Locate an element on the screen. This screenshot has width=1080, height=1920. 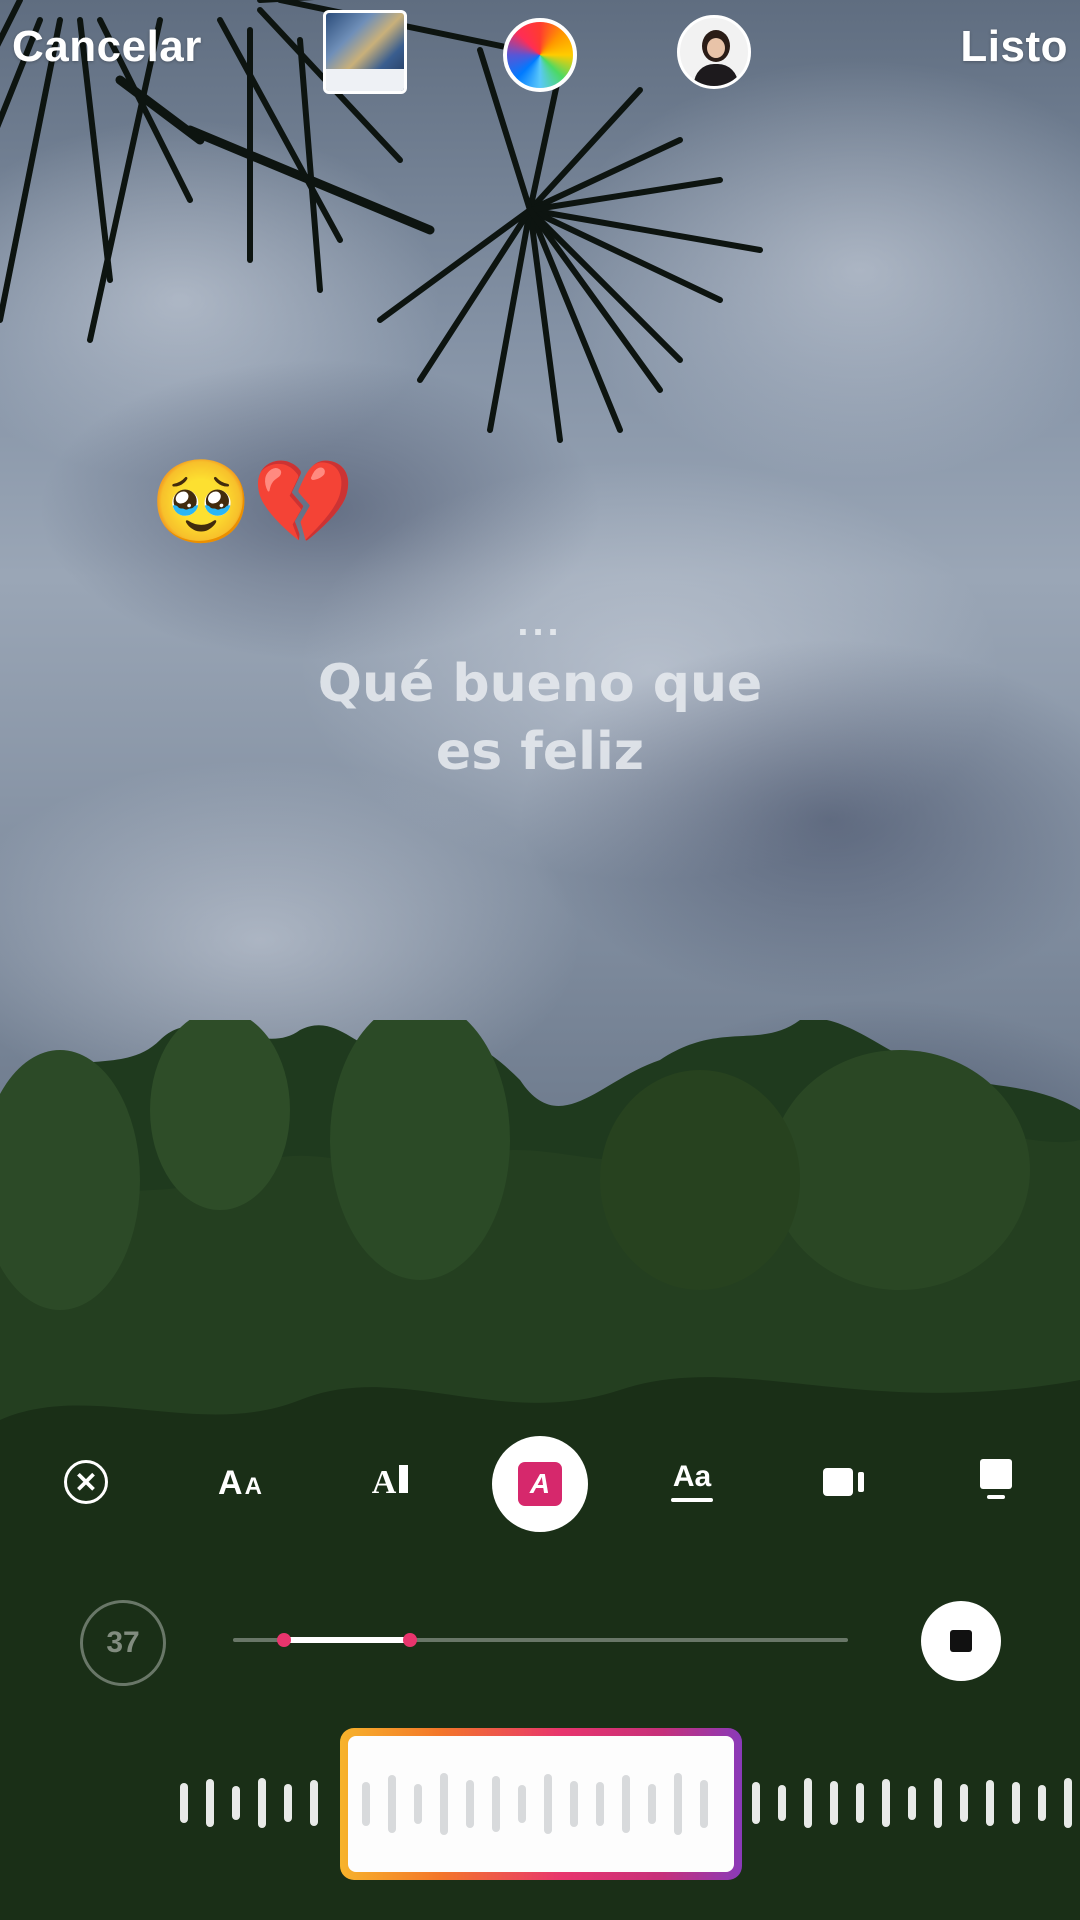
close-icon: ✕ is located at coordinates (86, 1482).